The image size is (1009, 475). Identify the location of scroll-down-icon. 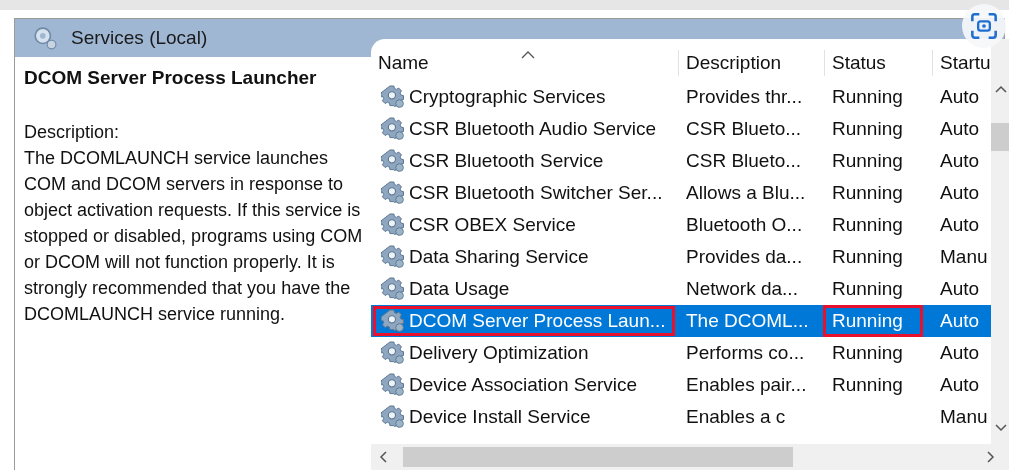
(1000, 428).